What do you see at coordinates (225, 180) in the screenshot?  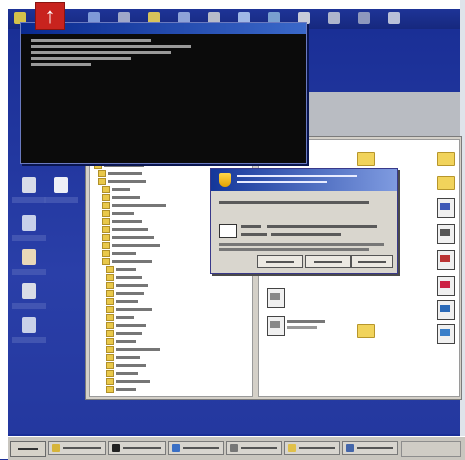 I see `shield-icon` at bounding box center [225, 180].